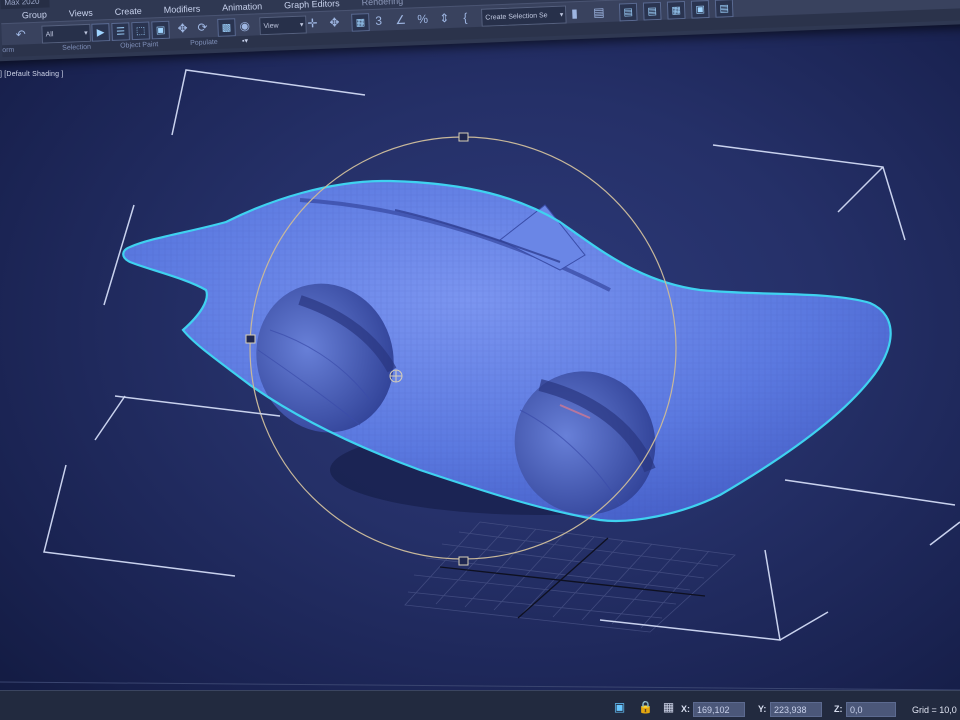 The width and height of the screenshot is (960, 720). I want to click on bracket-right-middle, so click(870, 492).